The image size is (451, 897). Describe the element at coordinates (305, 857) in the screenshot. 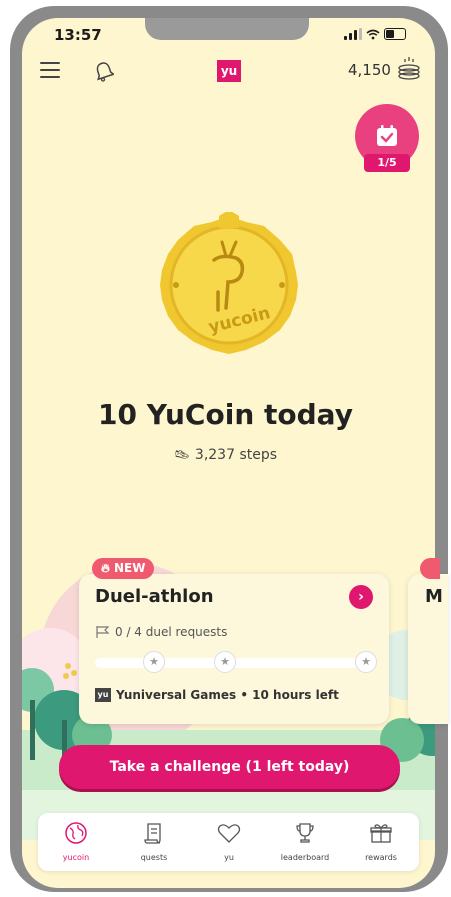

I see `tab-label: leaderboard` at that location.